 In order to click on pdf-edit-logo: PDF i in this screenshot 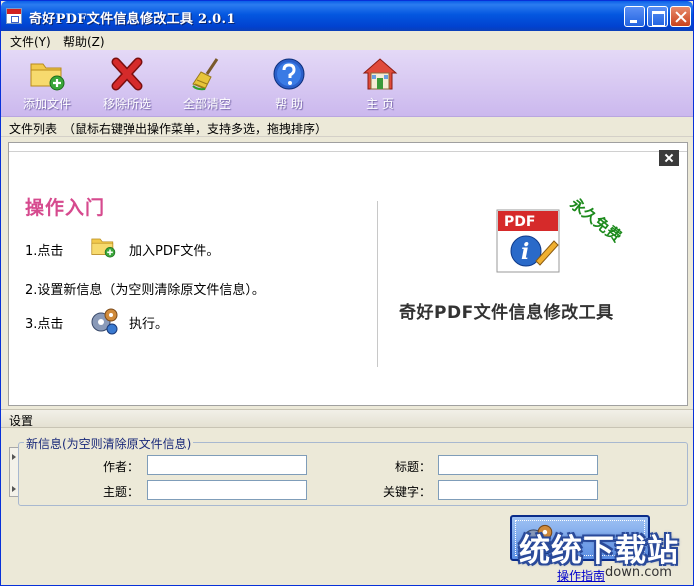, I will do `click(528, 241)`.